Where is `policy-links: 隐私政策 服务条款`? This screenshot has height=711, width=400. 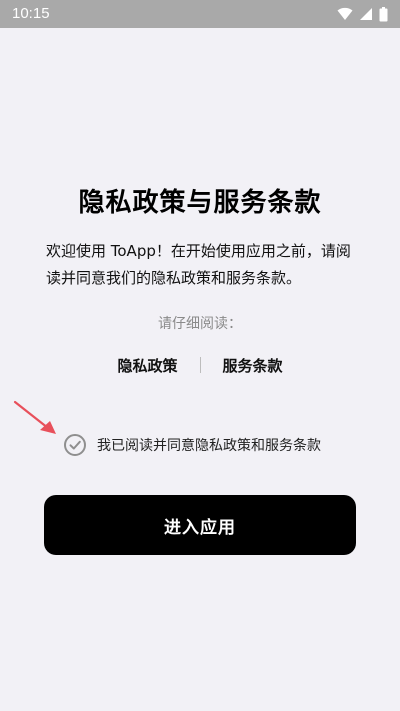 policy-links: 隐私政策 服务条款 is located at coordinates (200, 365).